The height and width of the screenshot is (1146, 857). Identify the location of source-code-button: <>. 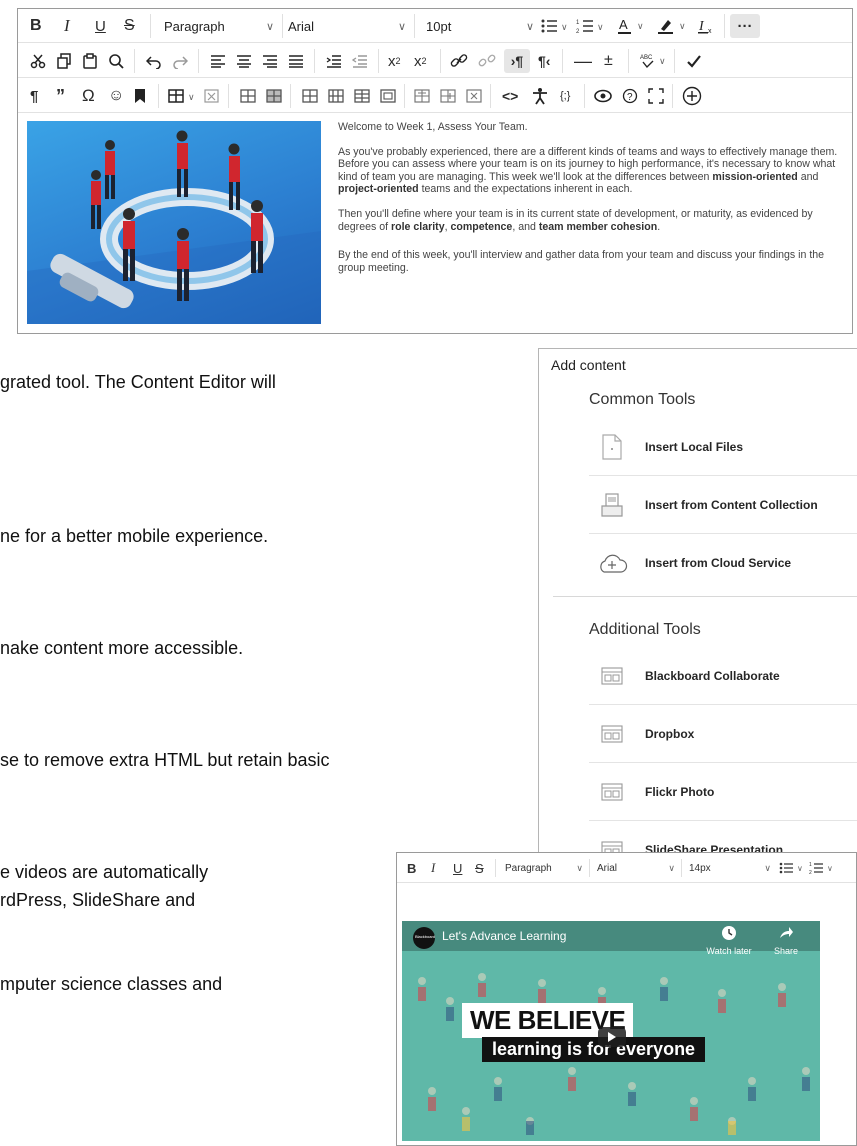
(510, 96).